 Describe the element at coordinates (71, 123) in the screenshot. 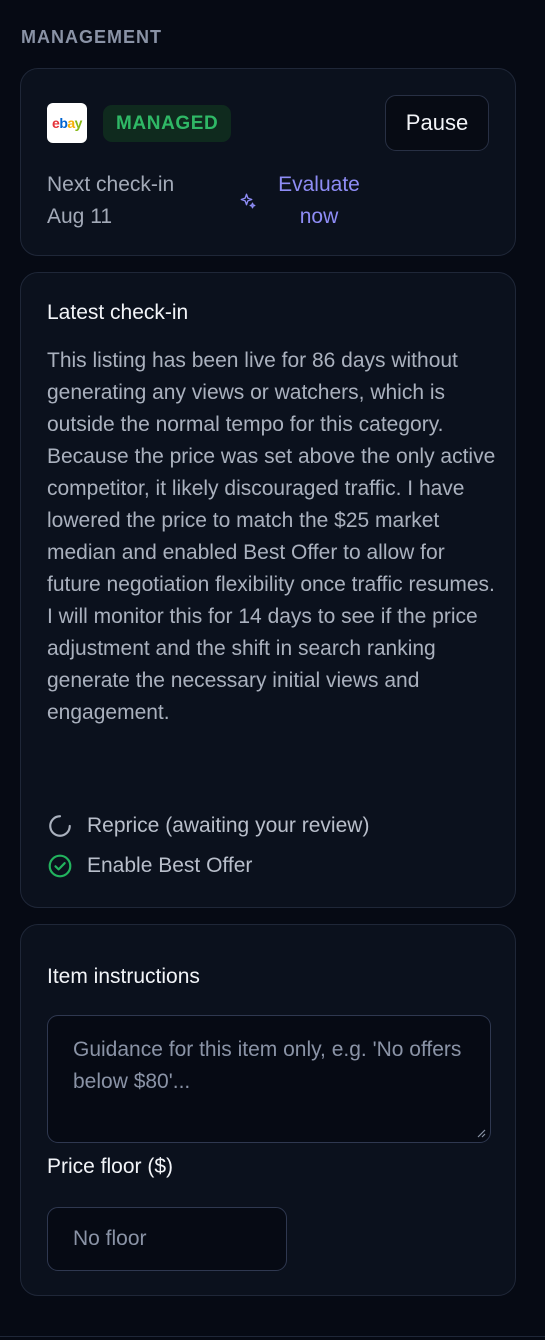

I see `ebay-logo-letter: a` at that location.